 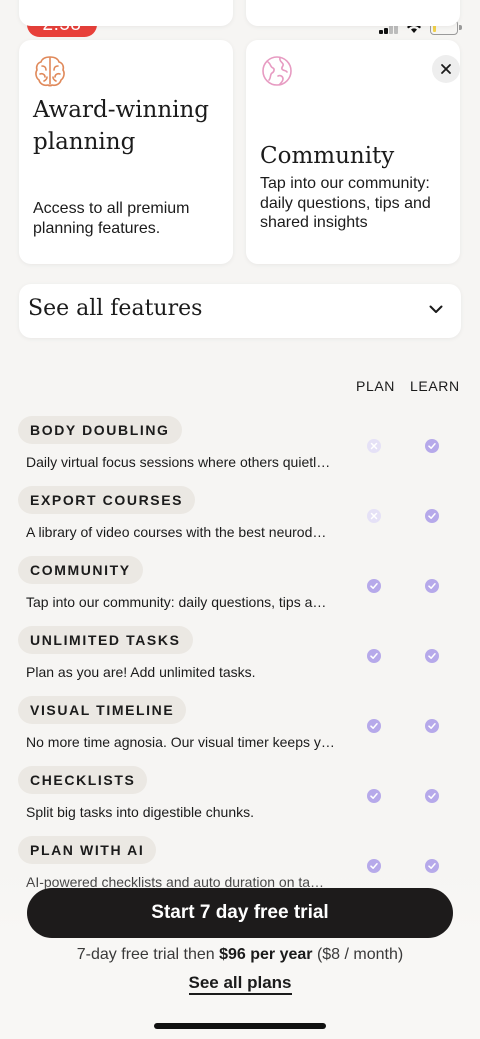 I want to click on price-prefix: 7-day free trial then, so click(x=145, y=954).